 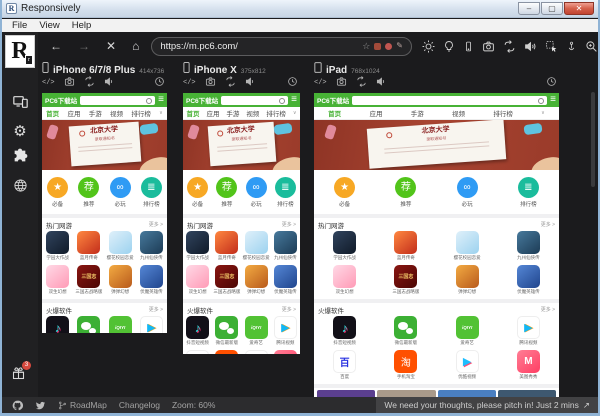 I want to click on zoom-level: Zoom: 60%, so click(x=193, y=405).